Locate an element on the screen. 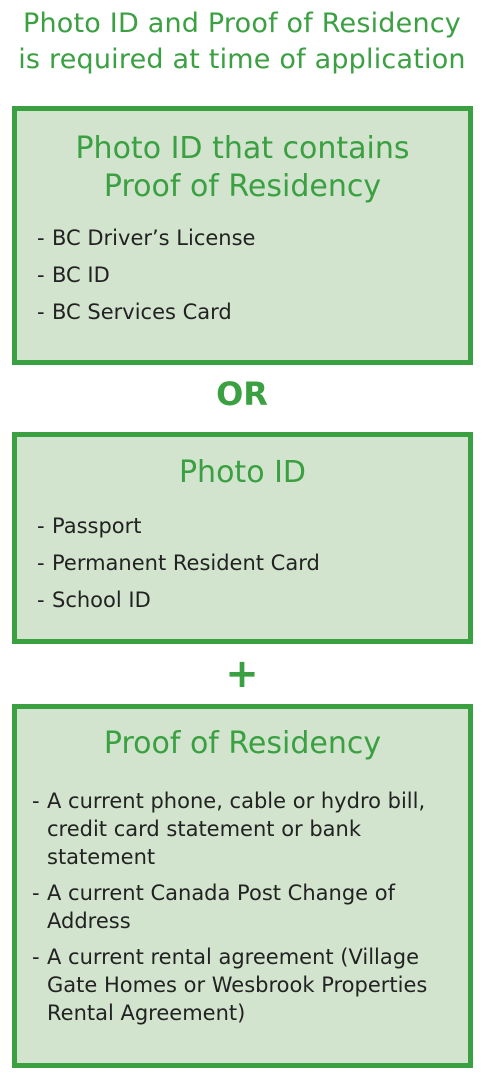 This screenshot has height=1080, width=484. list-item: Permanent Resident Card is located at coordinates (252, 563).